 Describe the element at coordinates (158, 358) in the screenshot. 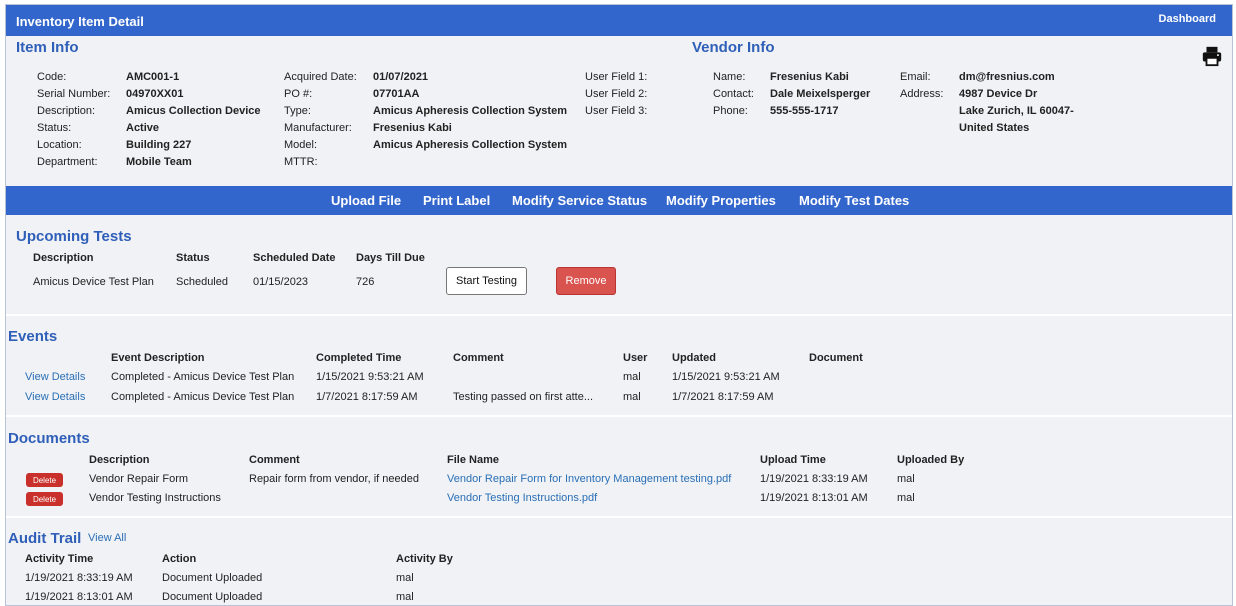

I see `events-header-event-description: Event Description` at that location.